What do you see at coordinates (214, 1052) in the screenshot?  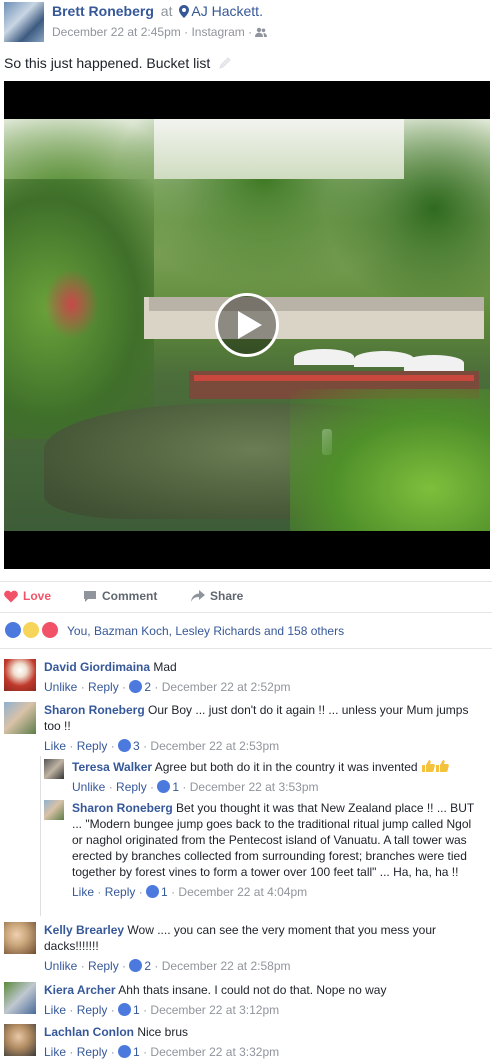 I see `comment-time: December 22 at 3:32pm` at bounding box center [214, 1052].